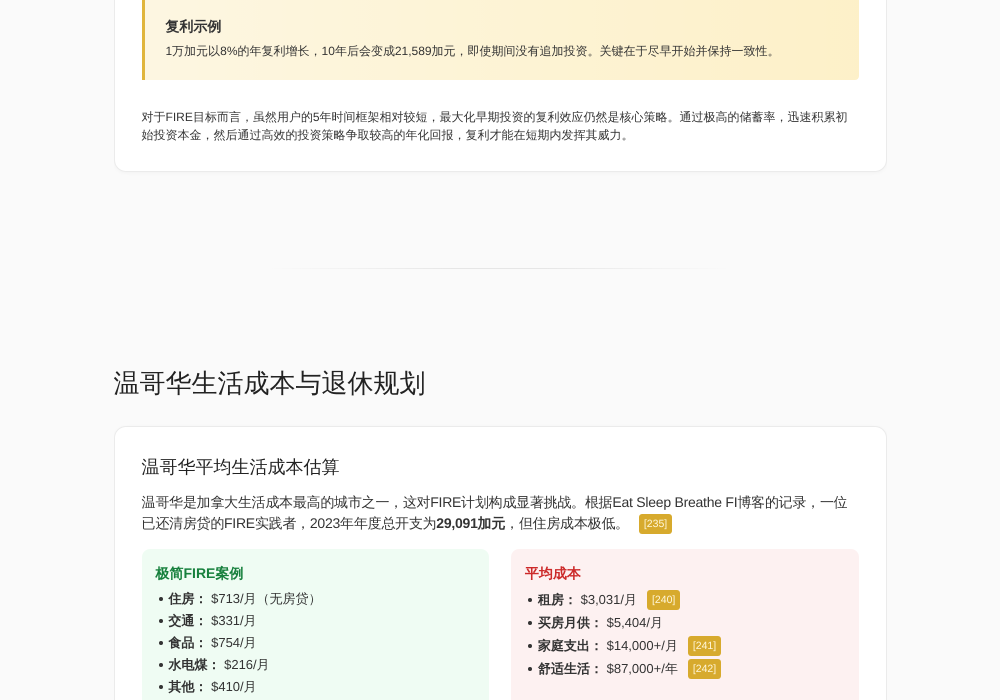 This screenshot has height=700, width=1000. What do you see at coordinates (705, 646) in the screenshot?
I see `citation-link: [241]` at bounding box center [705, 646].